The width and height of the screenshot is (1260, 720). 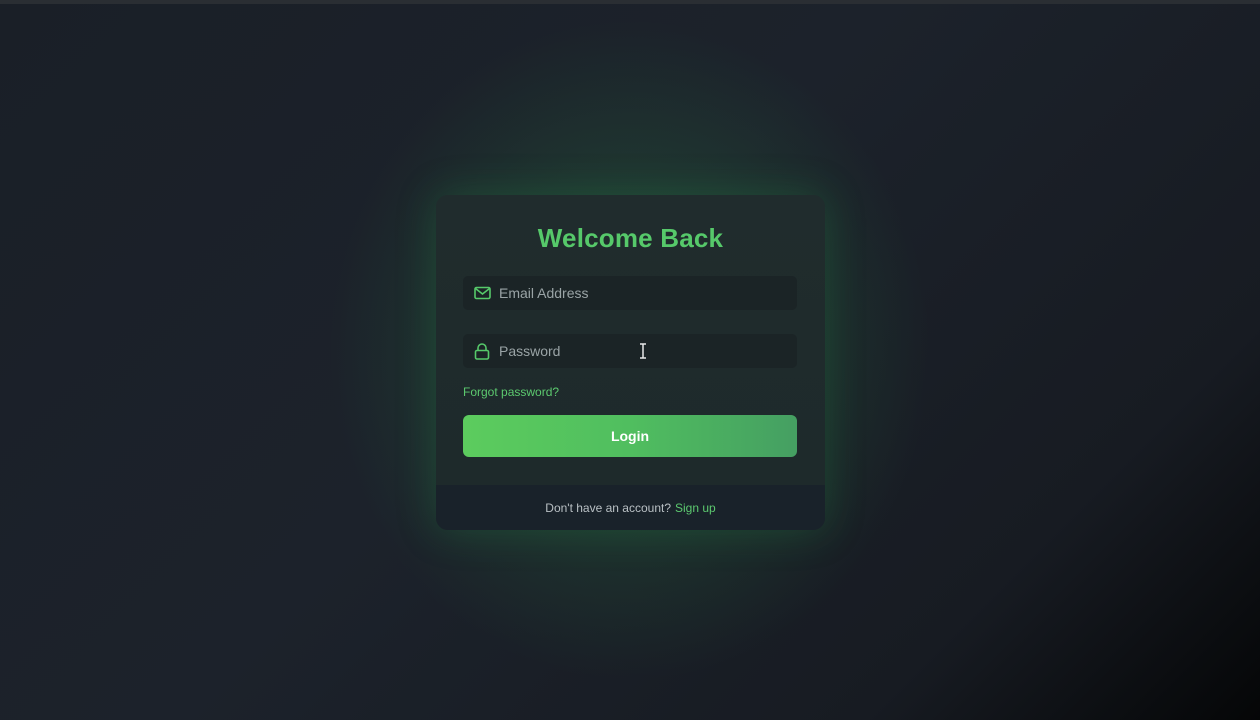 I want to click on signup-footer: Don't have an account? Sign up, so click(x=630, y=507).